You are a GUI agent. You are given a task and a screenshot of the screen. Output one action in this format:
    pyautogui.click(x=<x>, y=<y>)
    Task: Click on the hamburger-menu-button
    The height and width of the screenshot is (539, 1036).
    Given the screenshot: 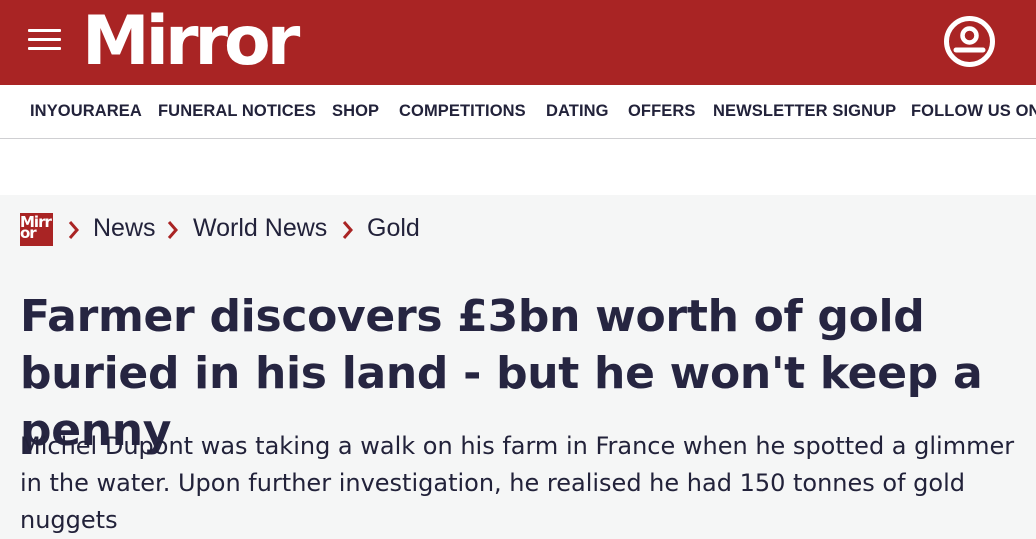 What is the action you would take?
    pyautogui.click(x=44, y=40)
    